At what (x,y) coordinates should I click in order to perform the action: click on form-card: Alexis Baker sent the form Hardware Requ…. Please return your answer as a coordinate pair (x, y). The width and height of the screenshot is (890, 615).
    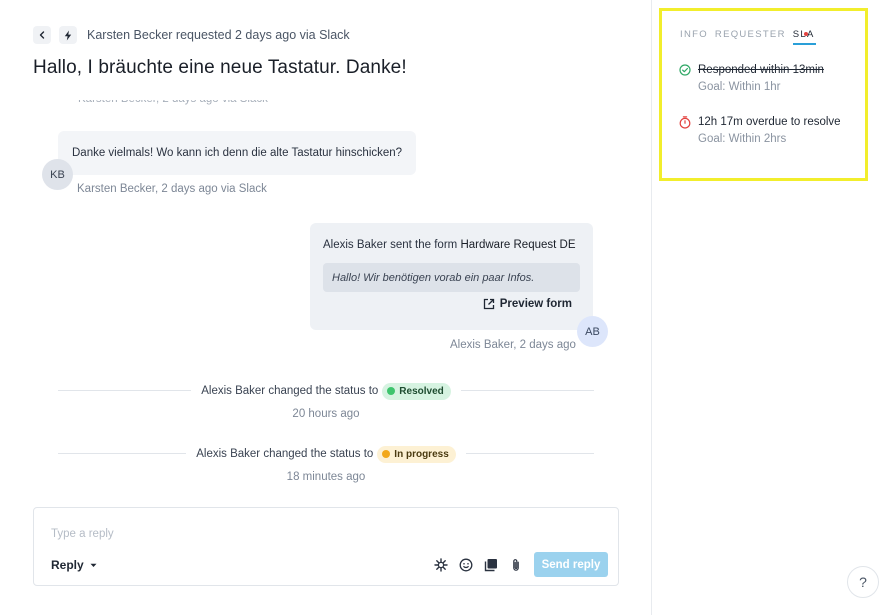
    Looking at the image, I should click on (451, 276).